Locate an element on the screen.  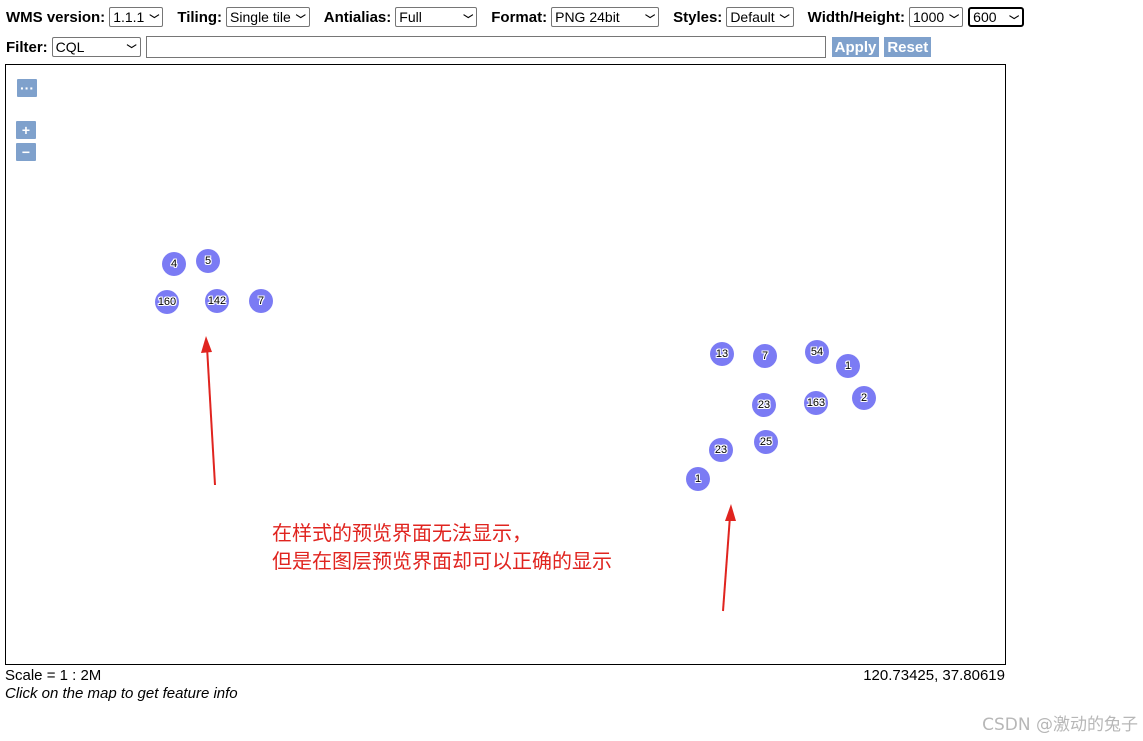
antialias-label: Antialias: is located at coordinates (357, 17).